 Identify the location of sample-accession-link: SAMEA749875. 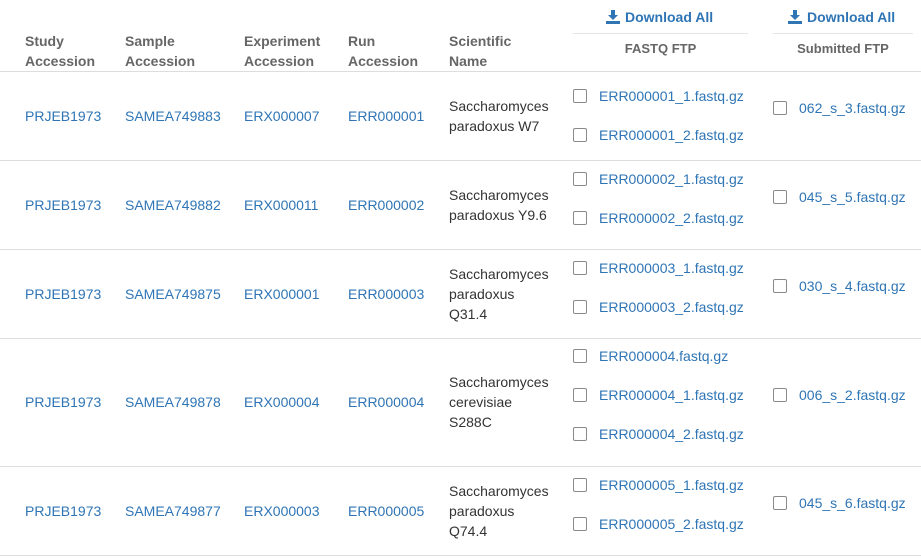
(173, 293).